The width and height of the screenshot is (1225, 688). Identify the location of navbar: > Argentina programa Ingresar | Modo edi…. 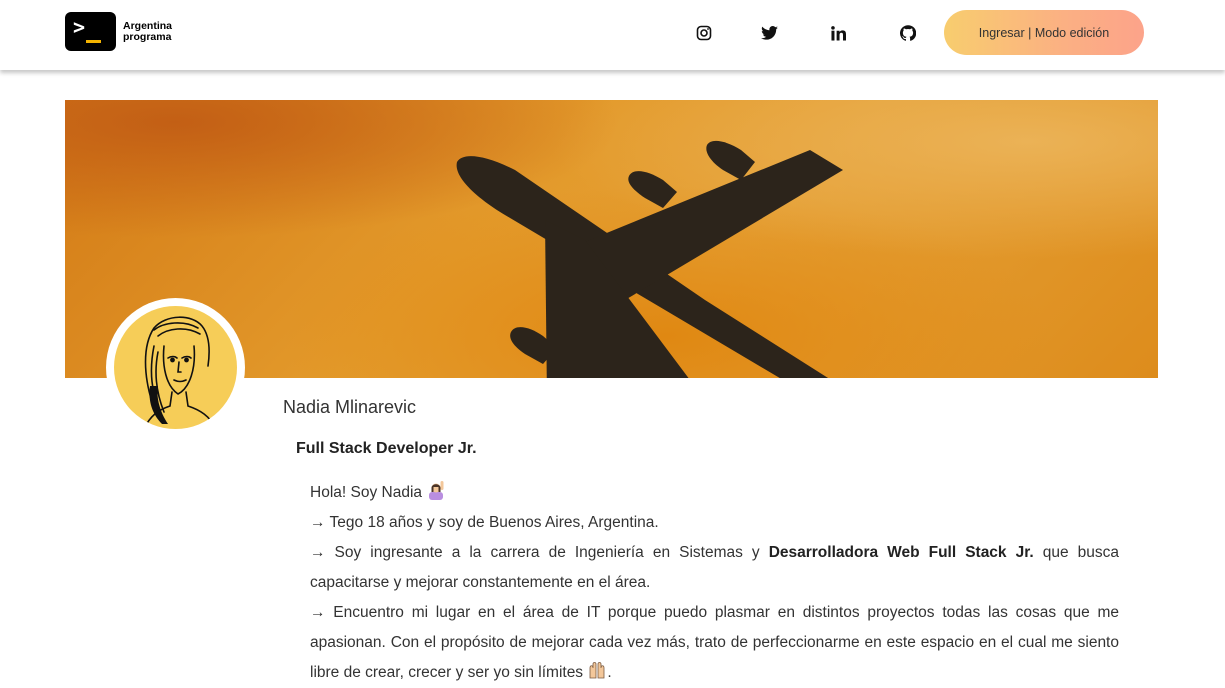
(612, 35).